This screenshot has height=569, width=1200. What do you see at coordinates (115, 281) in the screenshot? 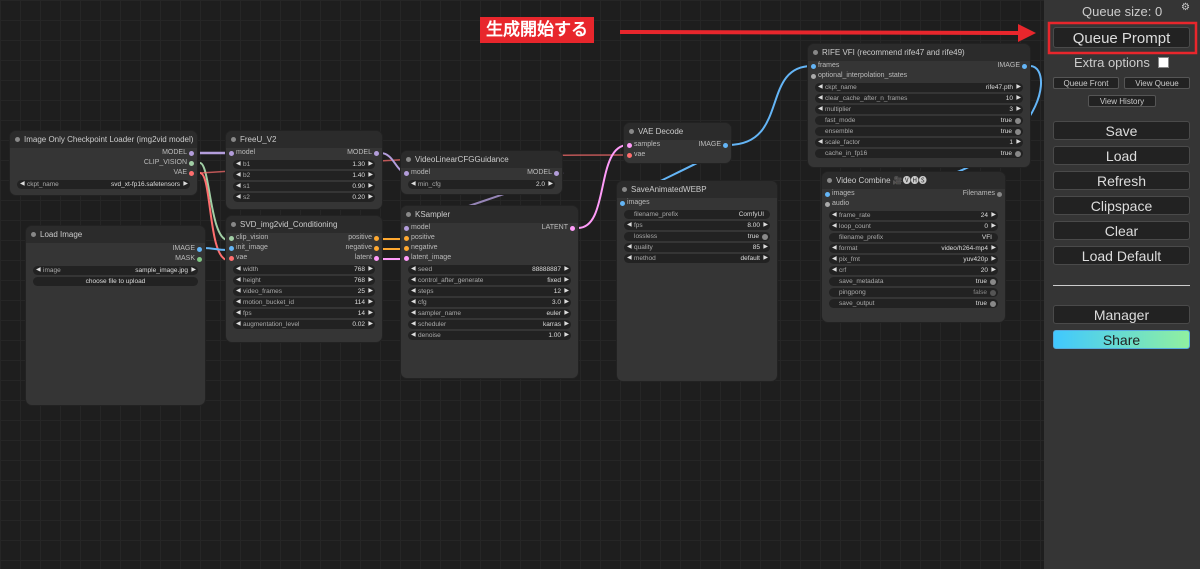
I see `upload-button: choose file to upload` at bounding box center [115, 281].